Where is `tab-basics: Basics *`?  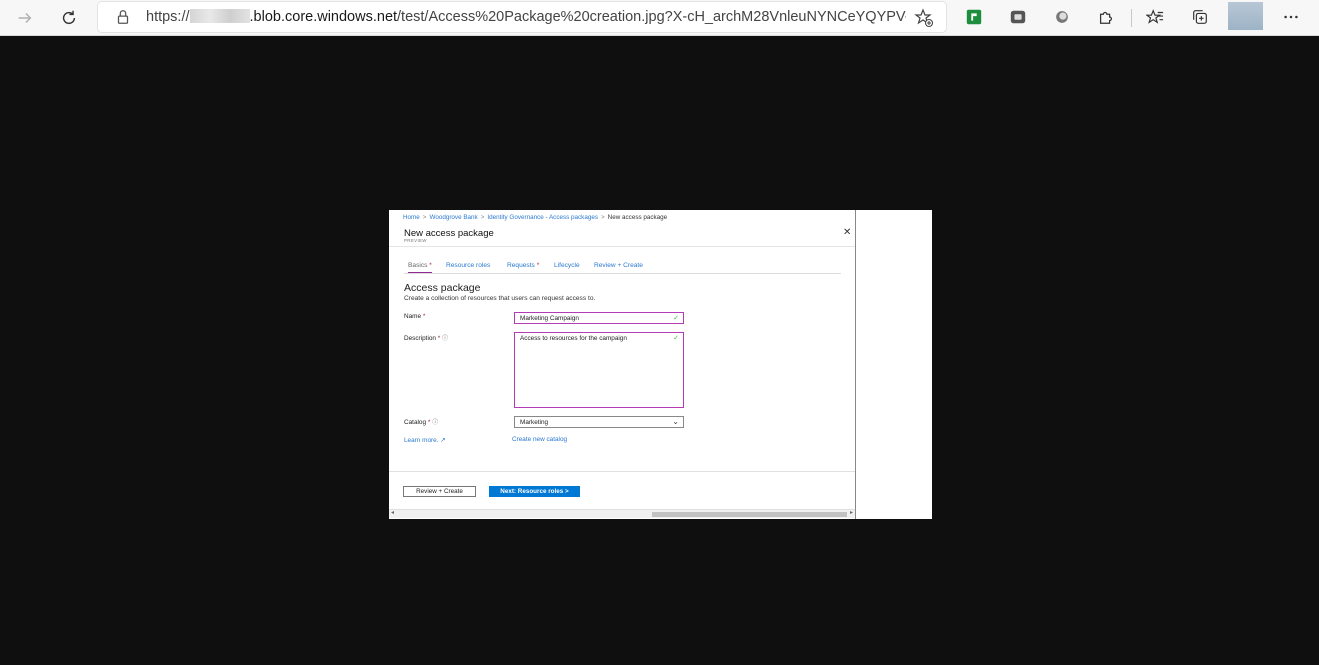
tab-basics: Basics * is located at coordinates (420, 267).